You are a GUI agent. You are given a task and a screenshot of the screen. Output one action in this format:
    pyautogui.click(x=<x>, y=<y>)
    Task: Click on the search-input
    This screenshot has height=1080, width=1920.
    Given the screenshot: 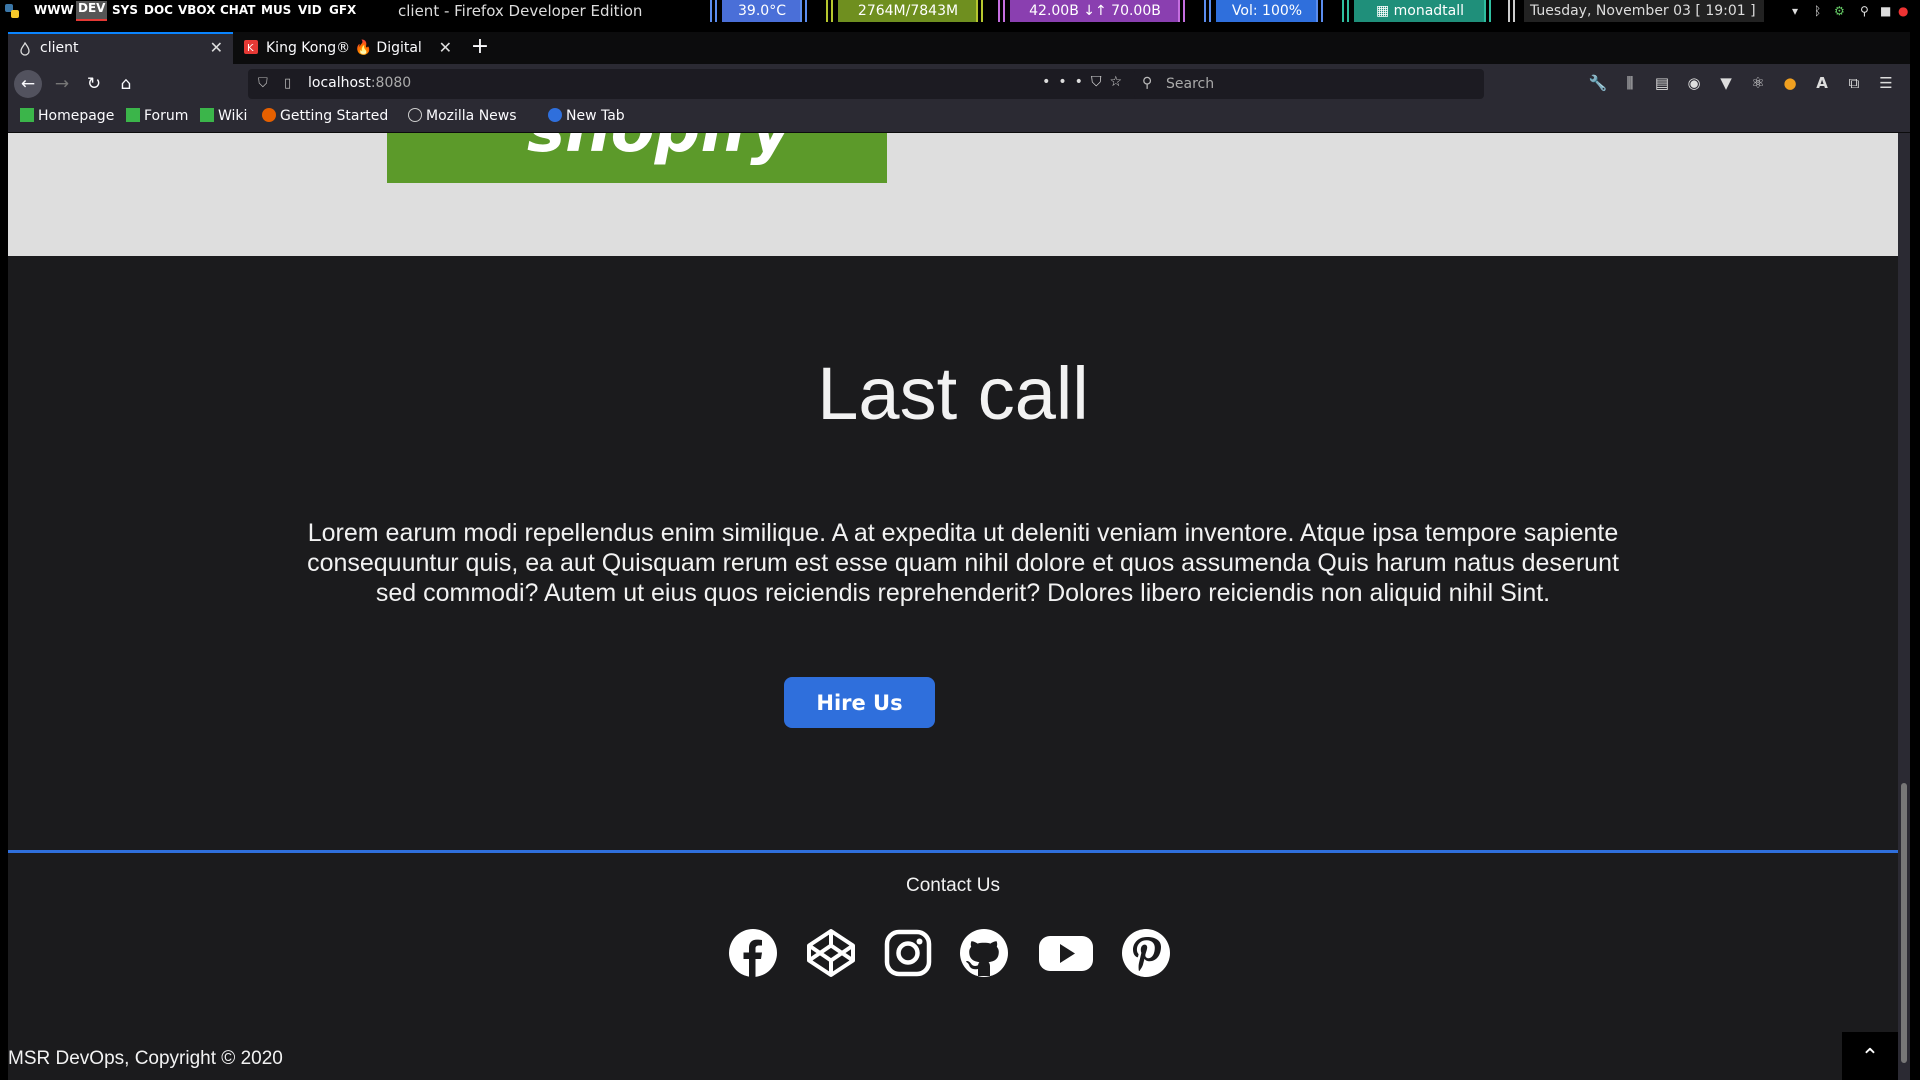 What is the action you would take?
    pyautogui.click(x=1316, y=84)
    